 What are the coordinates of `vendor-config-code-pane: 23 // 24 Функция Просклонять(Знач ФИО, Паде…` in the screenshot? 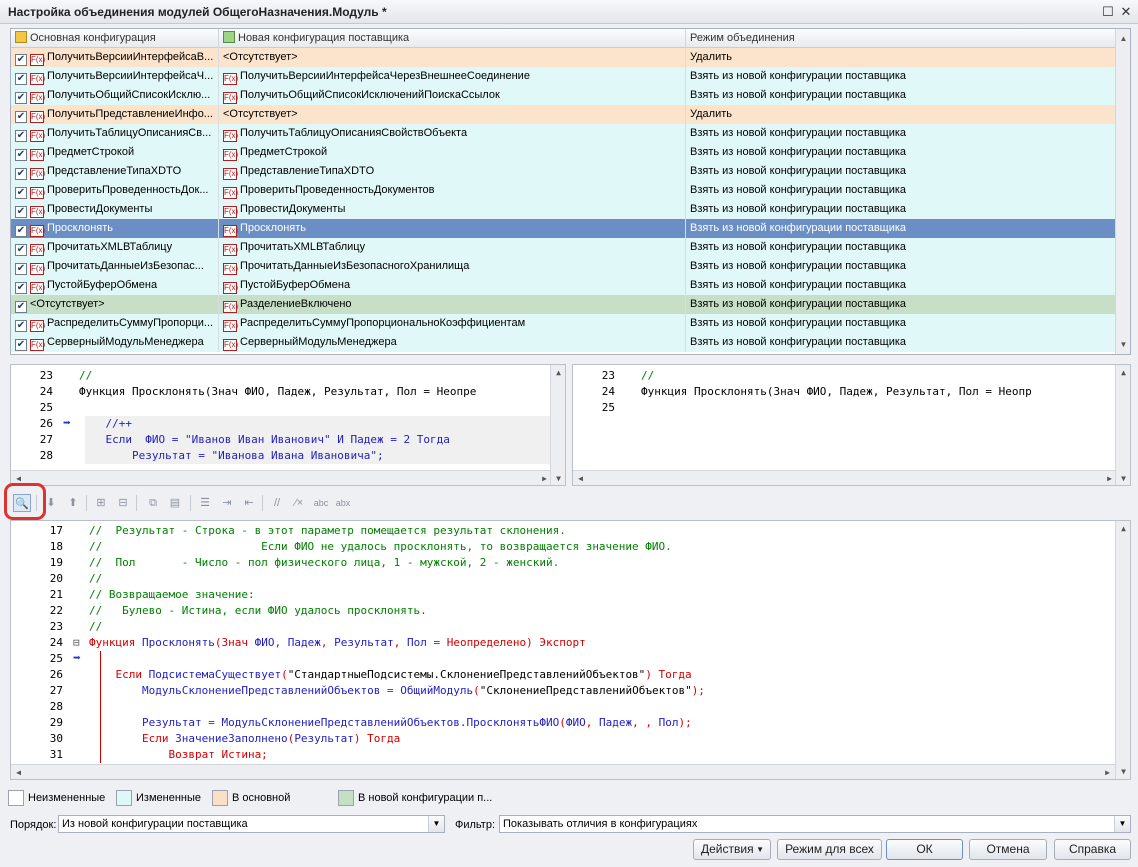 It's located at (851, 425).